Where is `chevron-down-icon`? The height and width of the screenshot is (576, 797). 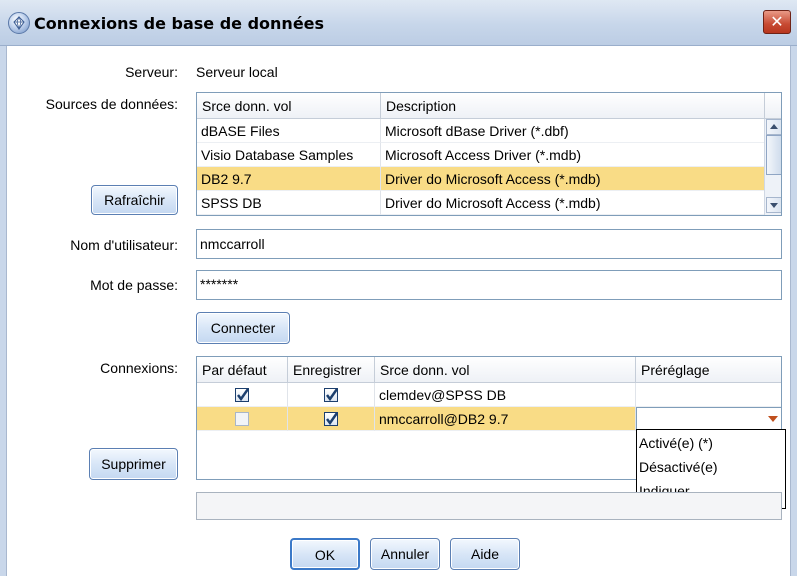
chevron-down-icon is located at coordinates (773, 419).